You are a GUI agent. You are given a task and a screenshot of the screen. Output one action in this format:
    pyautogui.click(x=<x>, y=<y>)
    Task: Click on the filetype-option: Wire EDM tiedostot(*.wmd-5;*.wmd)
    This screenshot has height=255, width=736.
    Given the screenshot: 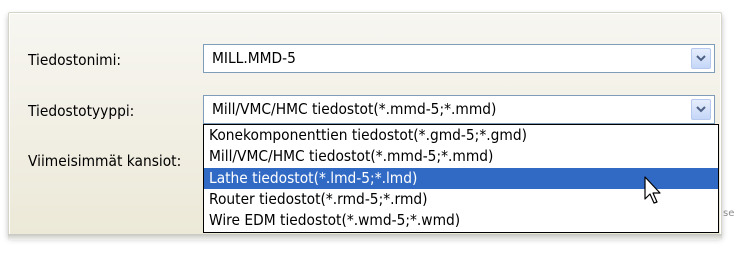 What is the action you would take?
    pyautogui.click(x=461, y=220)
    